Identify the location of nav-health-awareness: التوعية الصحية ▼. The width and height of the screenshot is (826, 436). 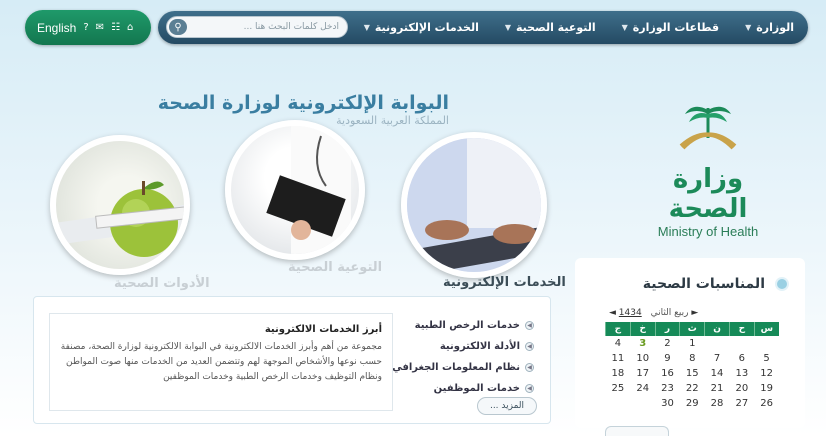
(550, 27).